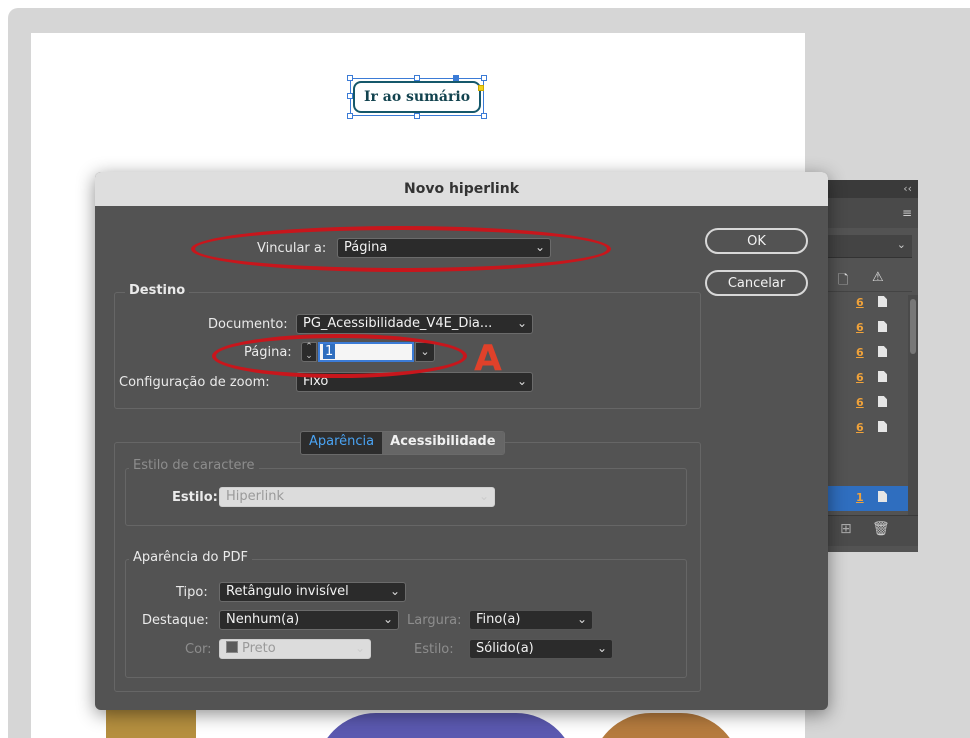 The width and height of the screenshot is (970, 738). Describe the element at coordinates (860, 497) in the screenshot. I see `link-page-number: 1` at that location.